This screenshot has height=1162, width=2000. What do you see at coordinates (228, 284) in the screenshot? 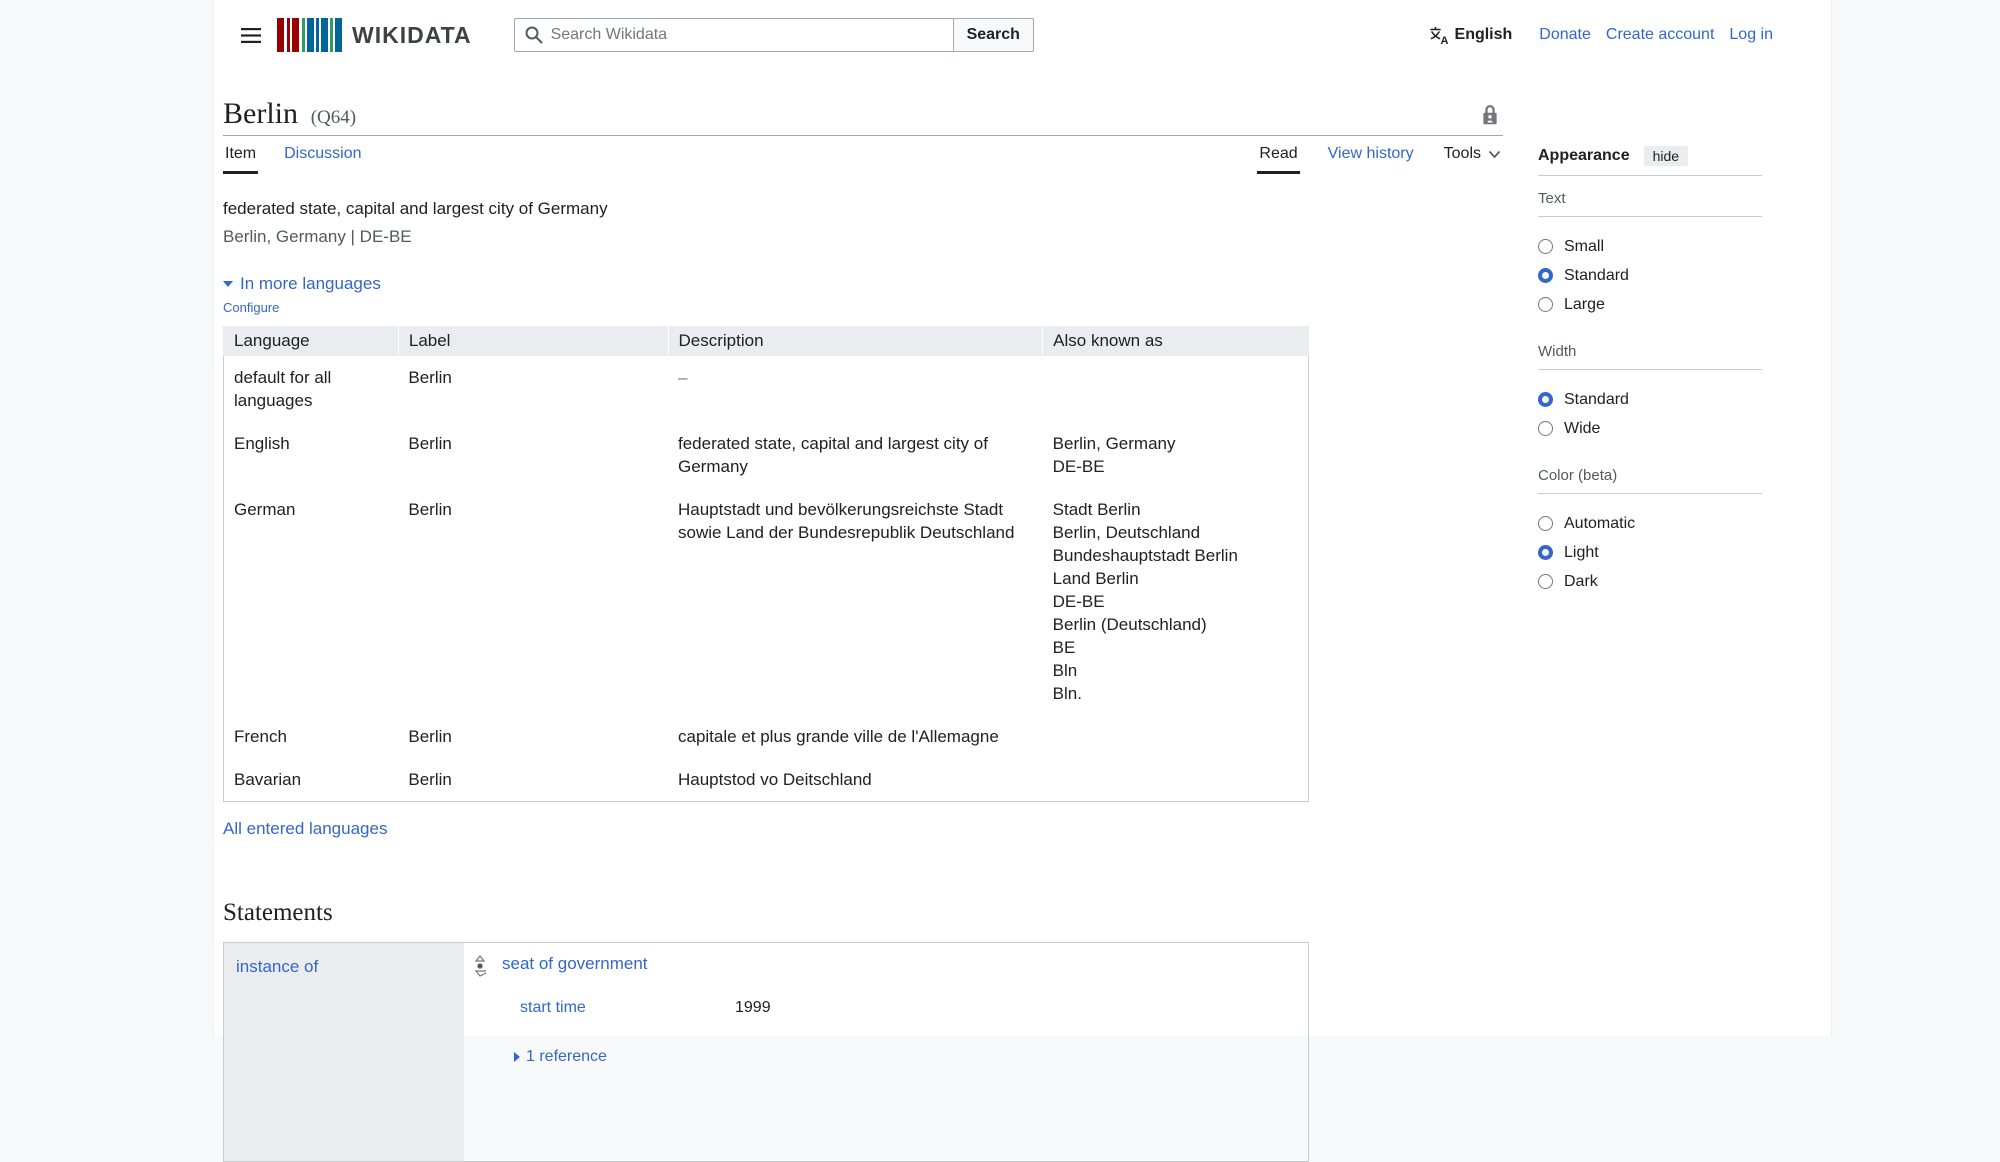
I see `triangle-down-icon` at bounding box center [228, 284].